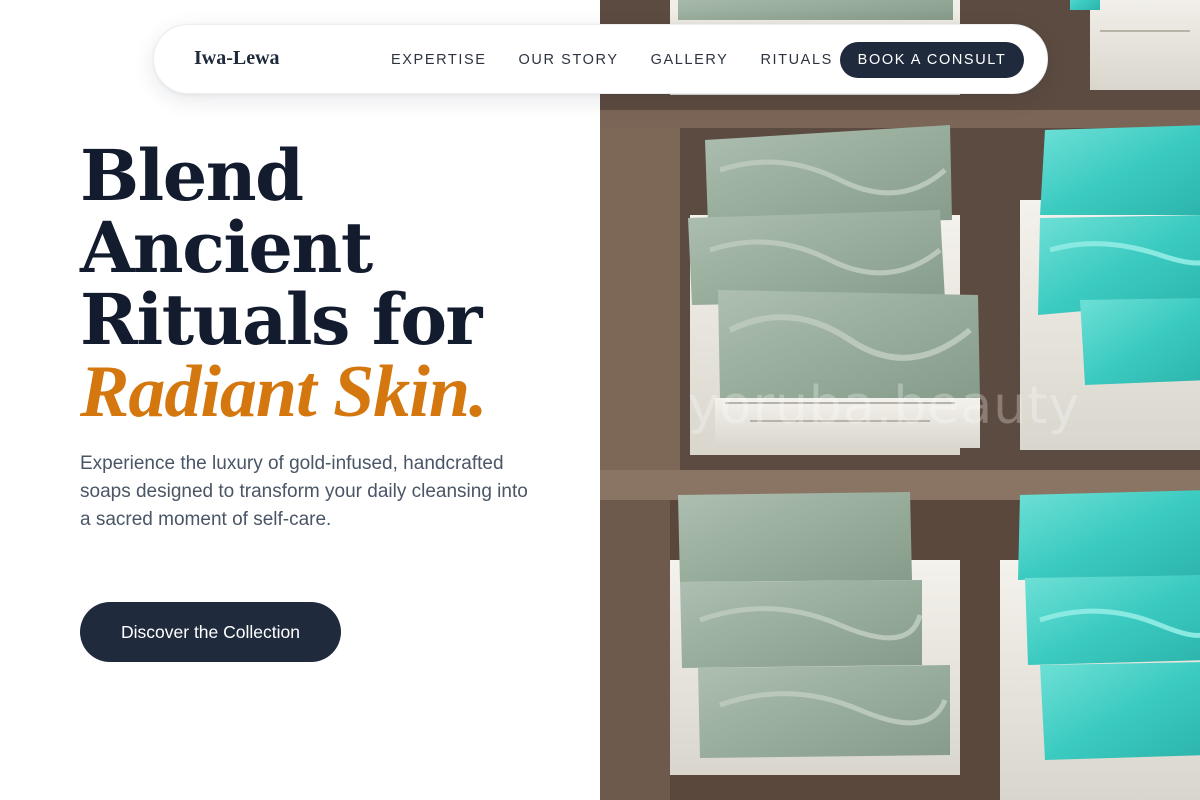  What do you see at coordinates (192, 175) in the screenshot?
I see `hero-title-line: Blend` at bounding box center [192, 175].